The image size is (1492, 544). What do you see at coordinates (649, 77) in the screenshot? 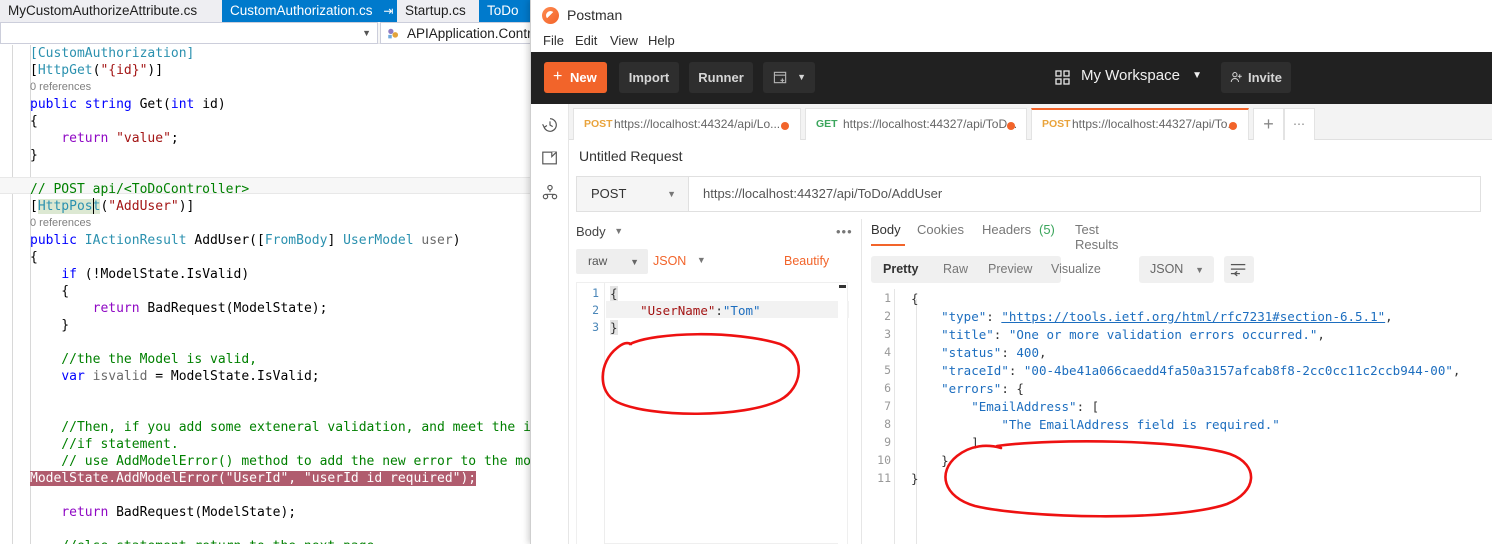
I see `import-button: Import` at bounding box center [649, 77].